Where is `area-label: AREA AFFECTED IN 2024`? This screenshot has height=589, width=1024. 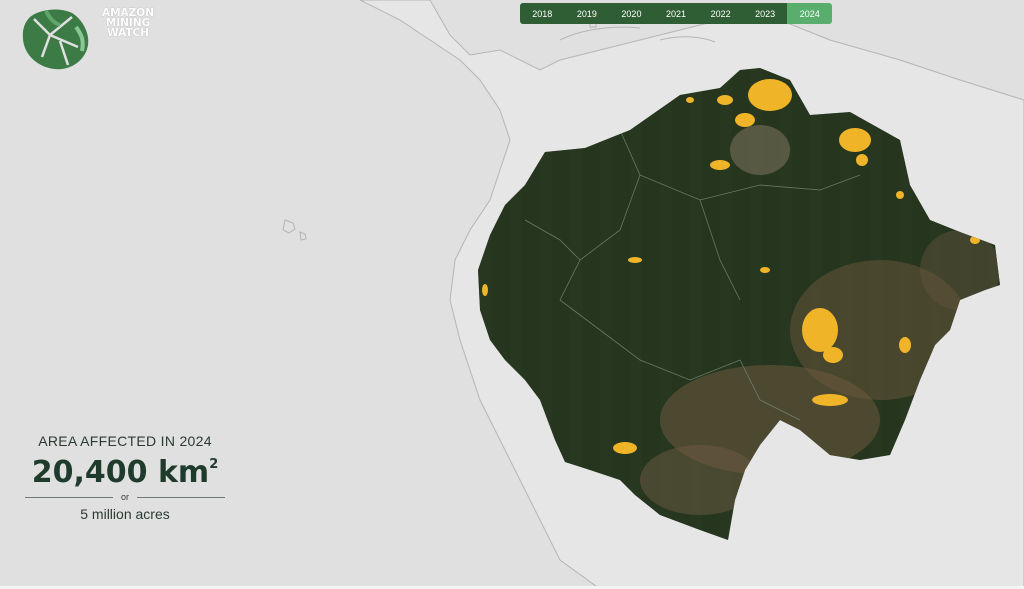 area-label: AREA AFFECTED IN 2024 is located at coordinates (125, 441).